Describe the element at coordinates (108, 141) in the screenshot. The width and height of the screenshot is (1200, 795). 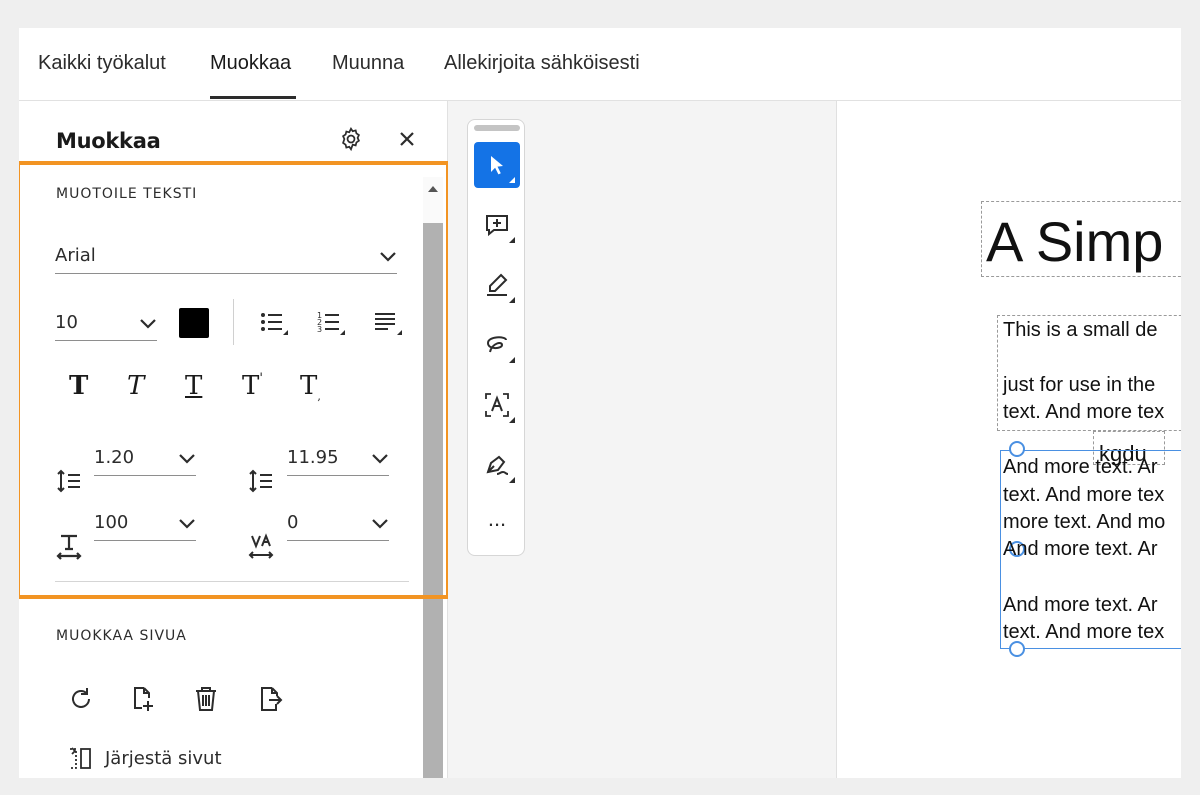
I see `panel-title: Muokkaa` at that location.